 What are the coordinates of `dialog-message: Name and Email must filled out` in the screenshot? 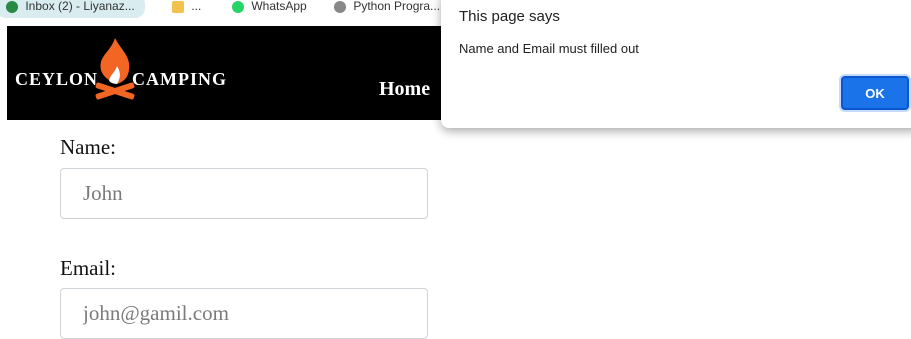 It's located at (549, 48).